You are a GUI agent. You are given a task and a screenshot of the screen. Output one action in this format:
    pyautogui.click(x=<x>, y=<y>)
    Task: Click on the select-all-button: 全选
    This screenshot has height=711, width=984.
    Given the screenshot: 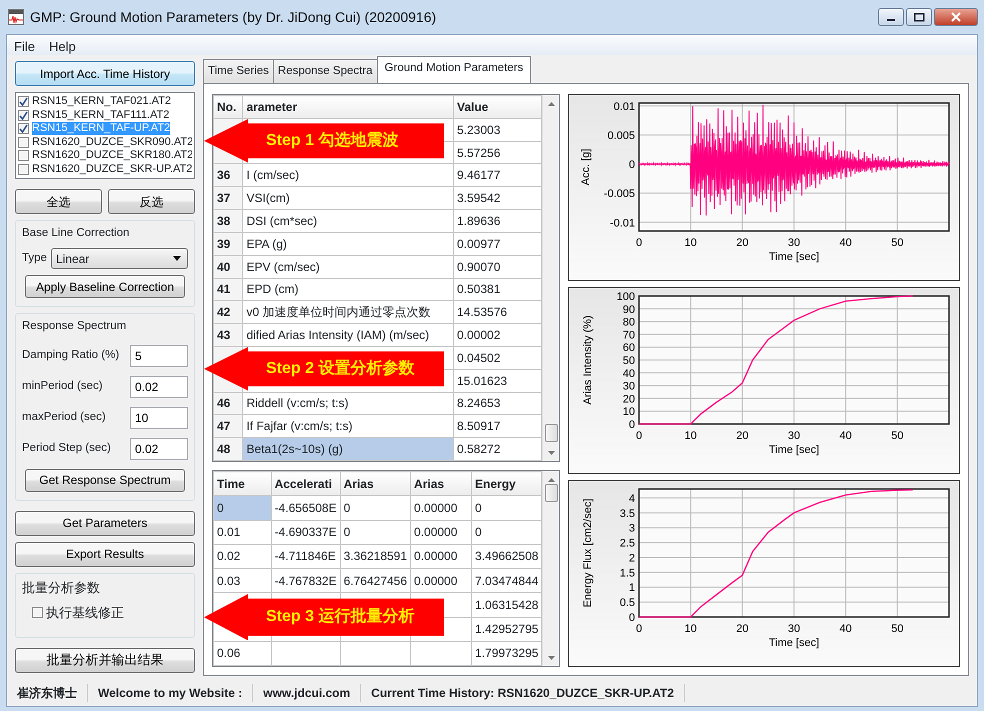 What is the action you would take?
    pyautogui.click(x=58, y=201)
    